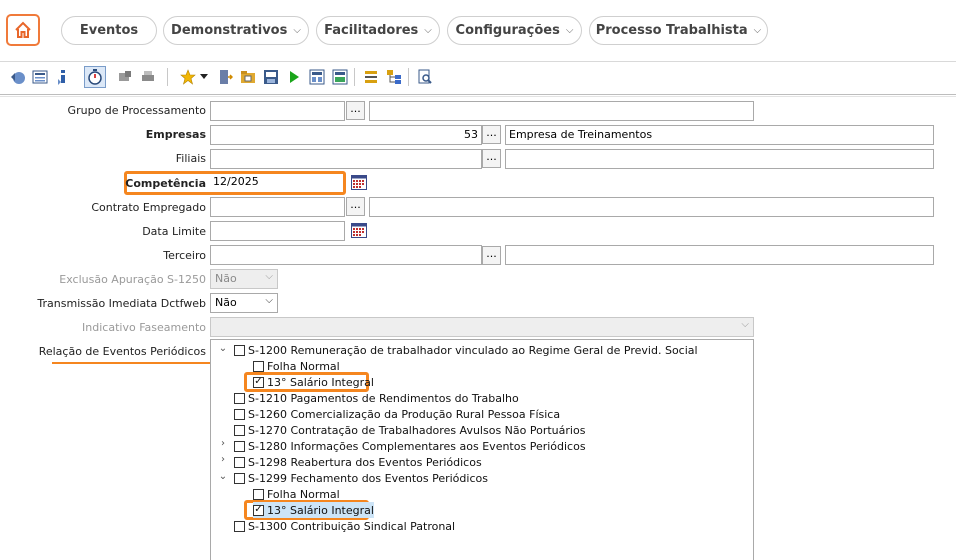  What do you see at coordinates (277, 231) in the screenshot?
I see `data-limite-input` at bounding box center [277, 231].